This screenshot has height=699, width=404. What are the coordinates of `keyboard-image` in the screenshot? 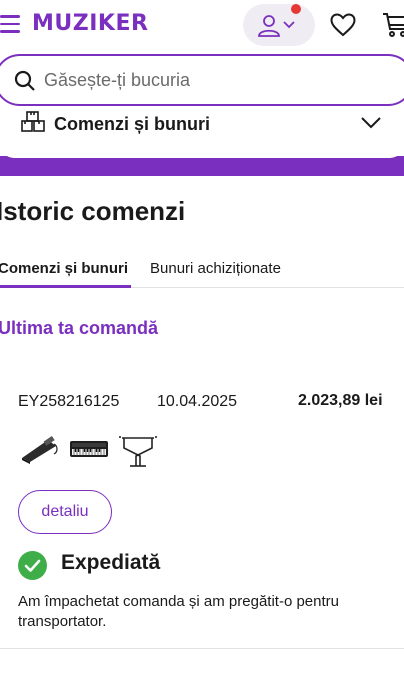 It's located at (89, 449).